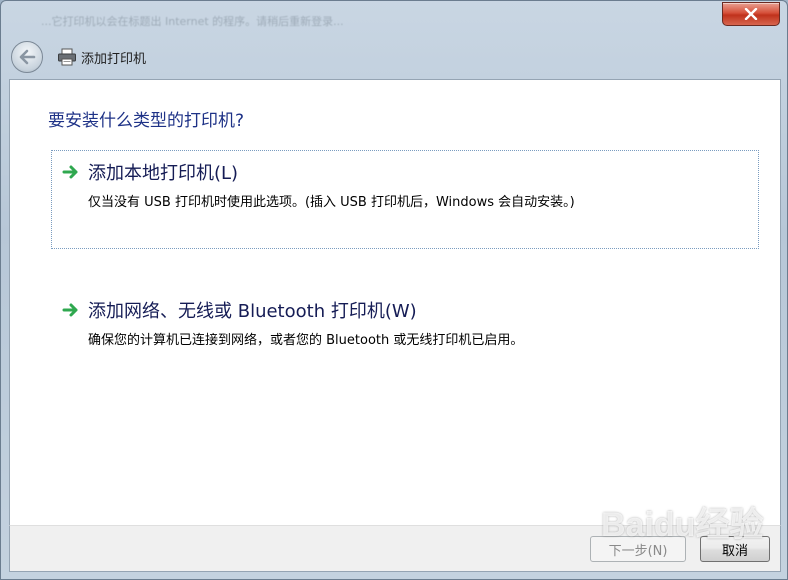 This screenshot has width=788, height=580. Describe the element at coordinates (252, 311) in the screenshot. I see `add-network-printer-title: 添加网络、无线或 Bluetooth 打印机(W)` at that location.